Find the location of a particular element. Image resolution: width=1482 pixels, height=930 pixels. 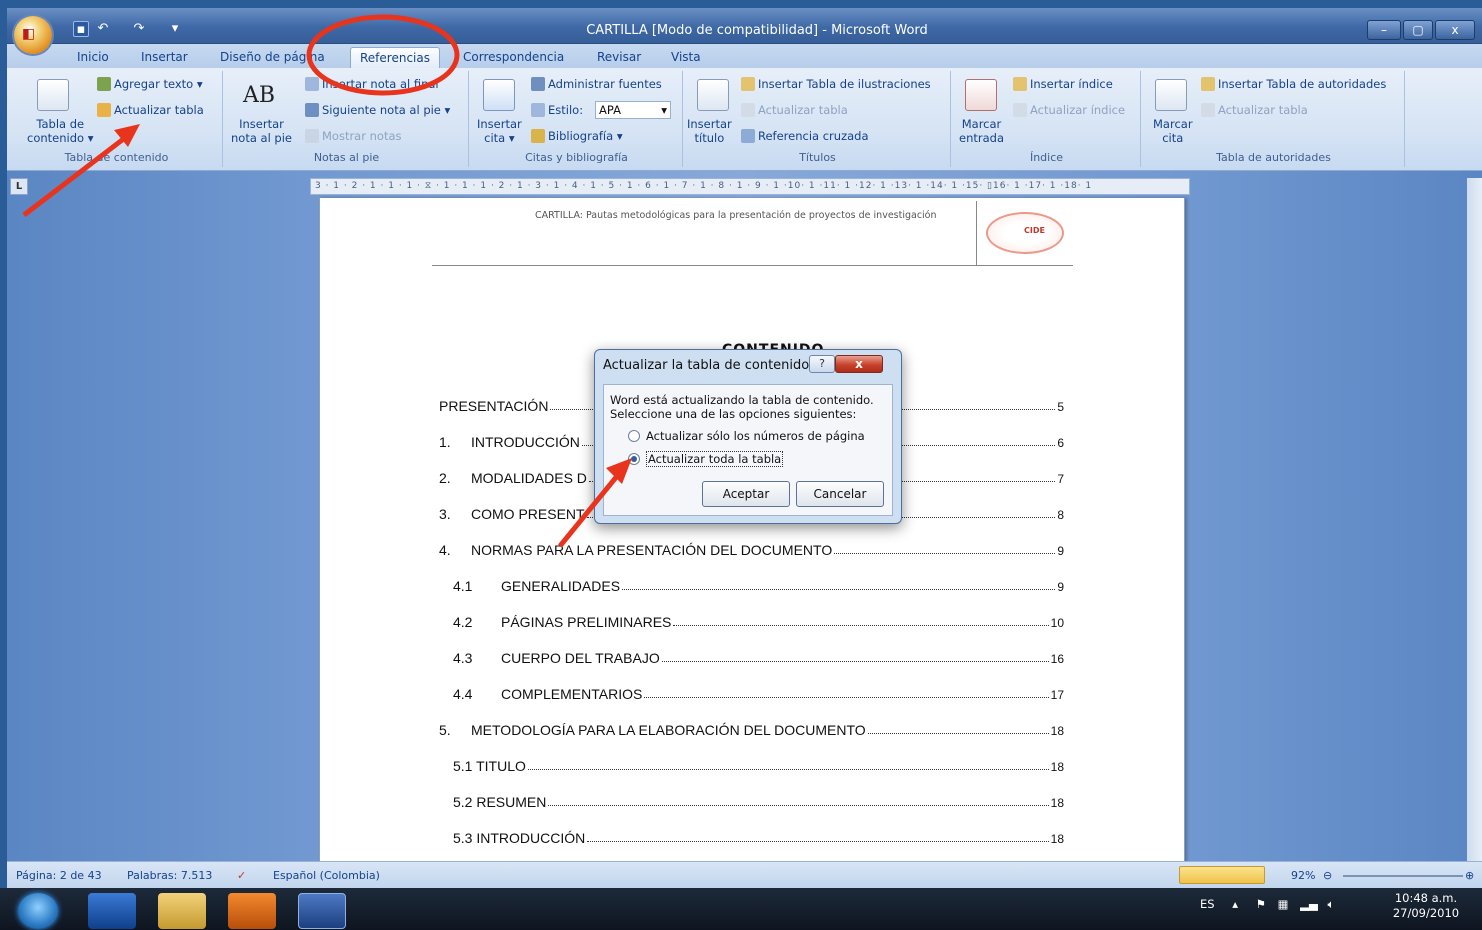

marcar-cita-button: Marcar cita is located at coordinates (1173, 131).